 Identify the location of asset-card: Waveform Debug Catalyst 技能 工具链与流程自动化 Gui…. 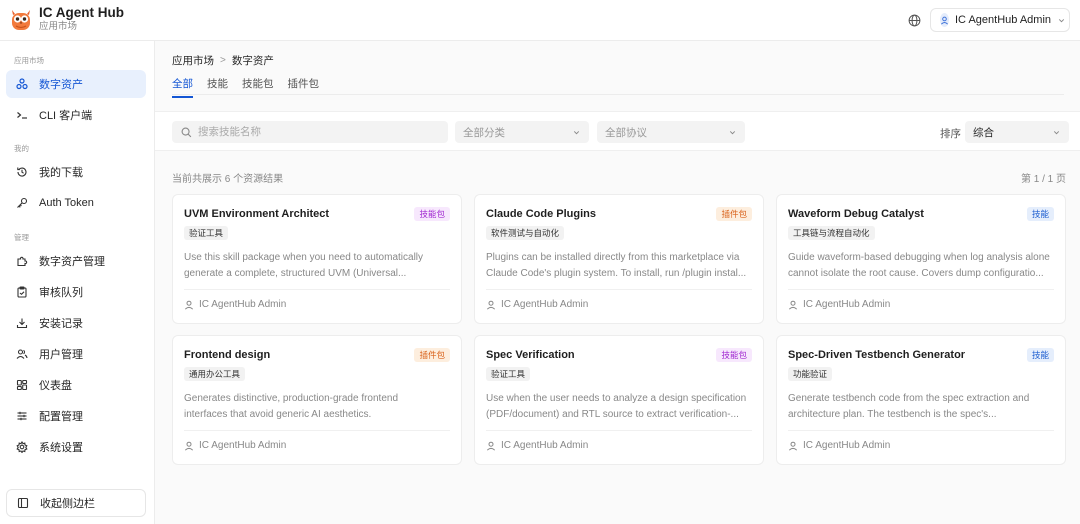
(921, 259).